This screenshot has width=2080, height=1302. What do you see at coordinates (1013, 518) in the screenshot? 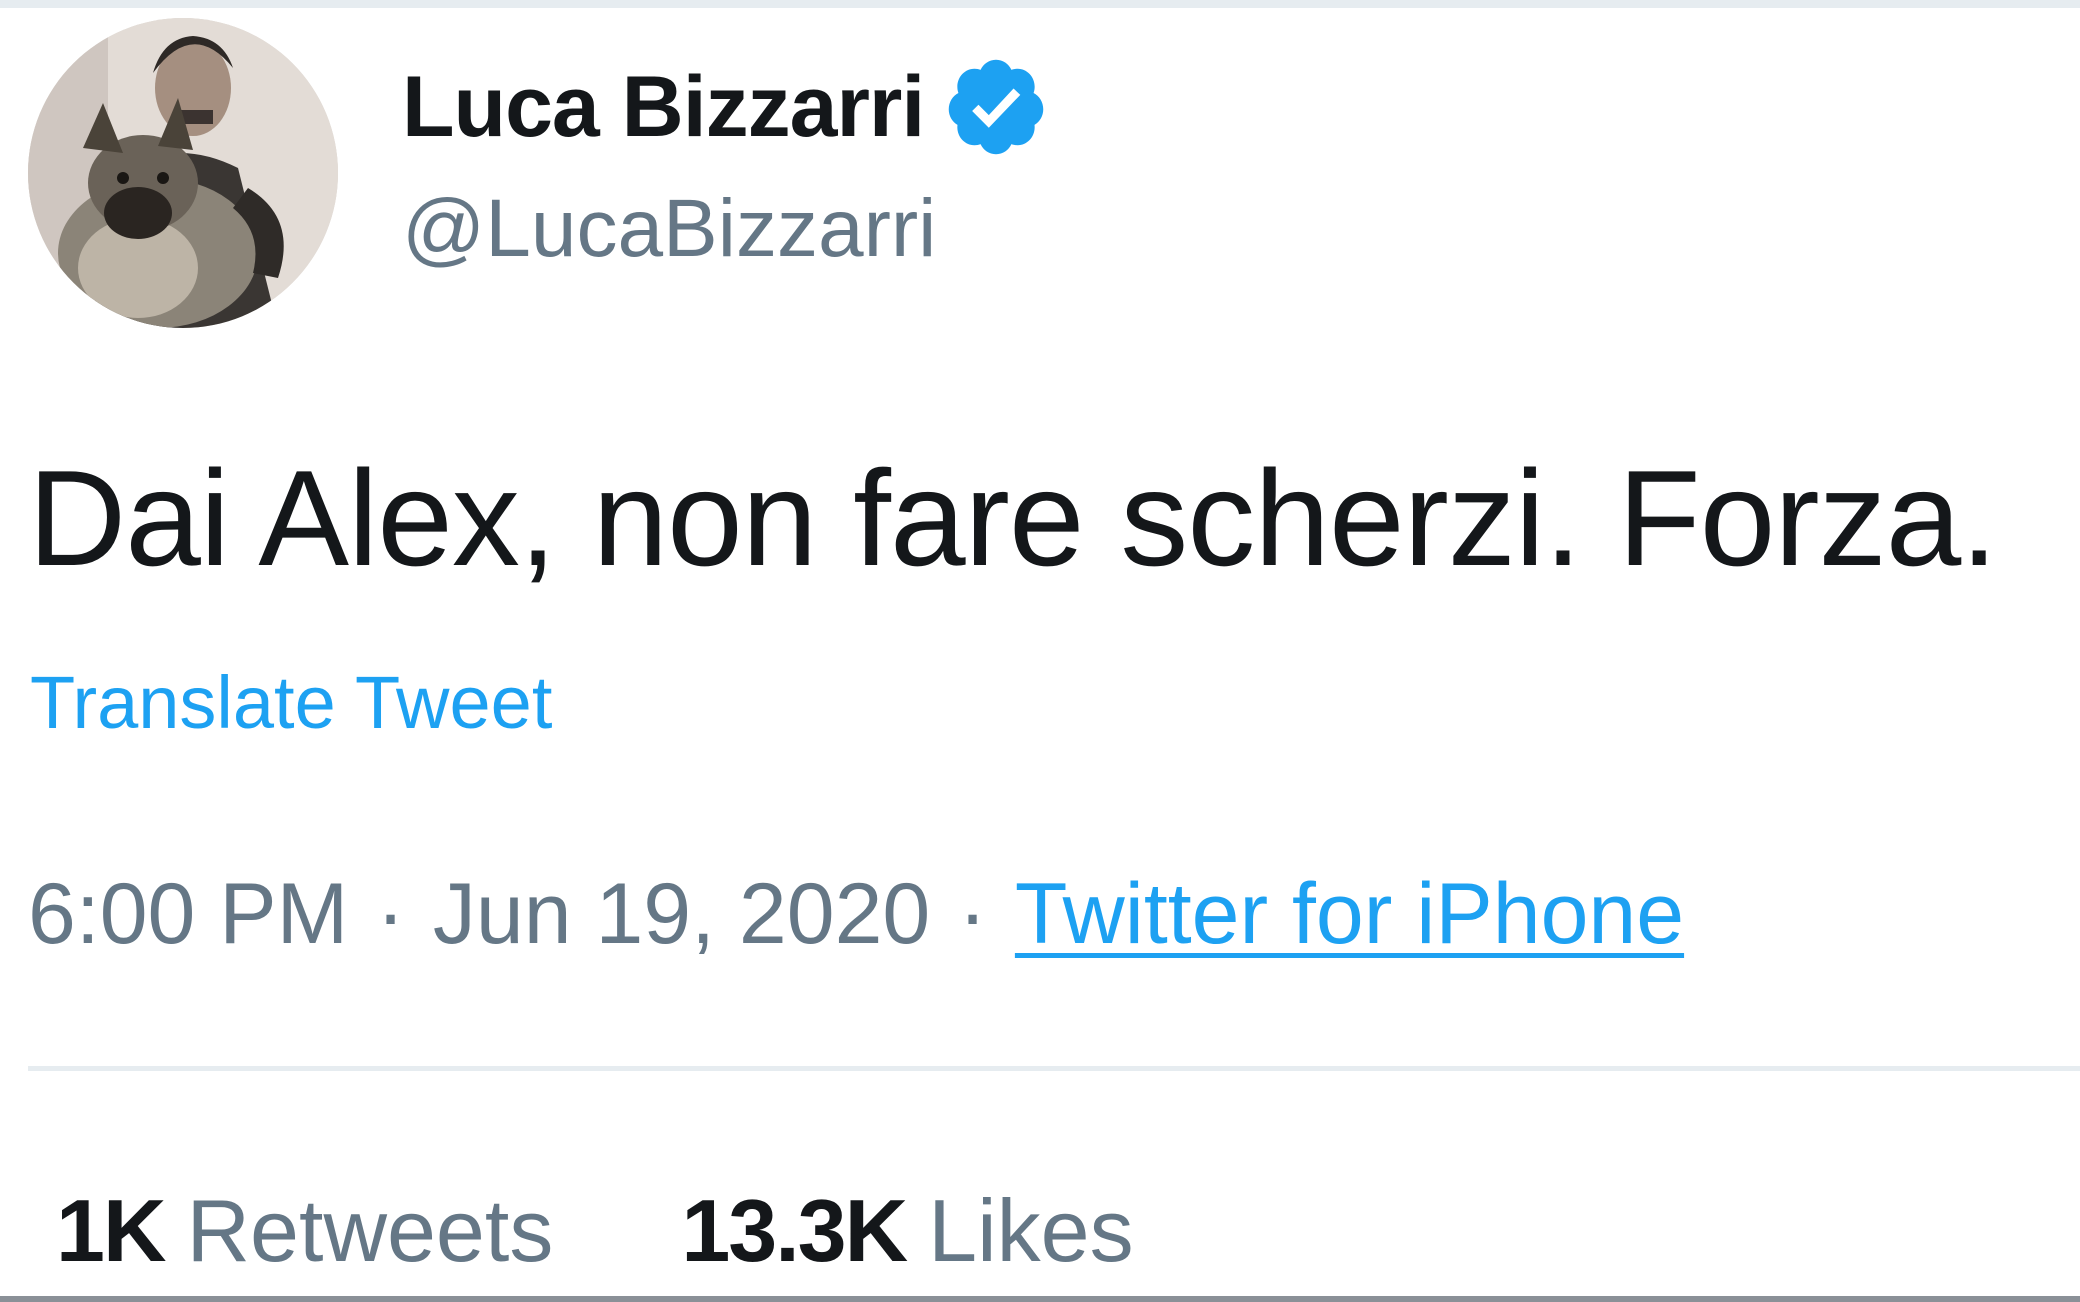
I see `tweet-text: Dai Alex, non fare scherzi. Forza.` at bounding box center [1013, 518].